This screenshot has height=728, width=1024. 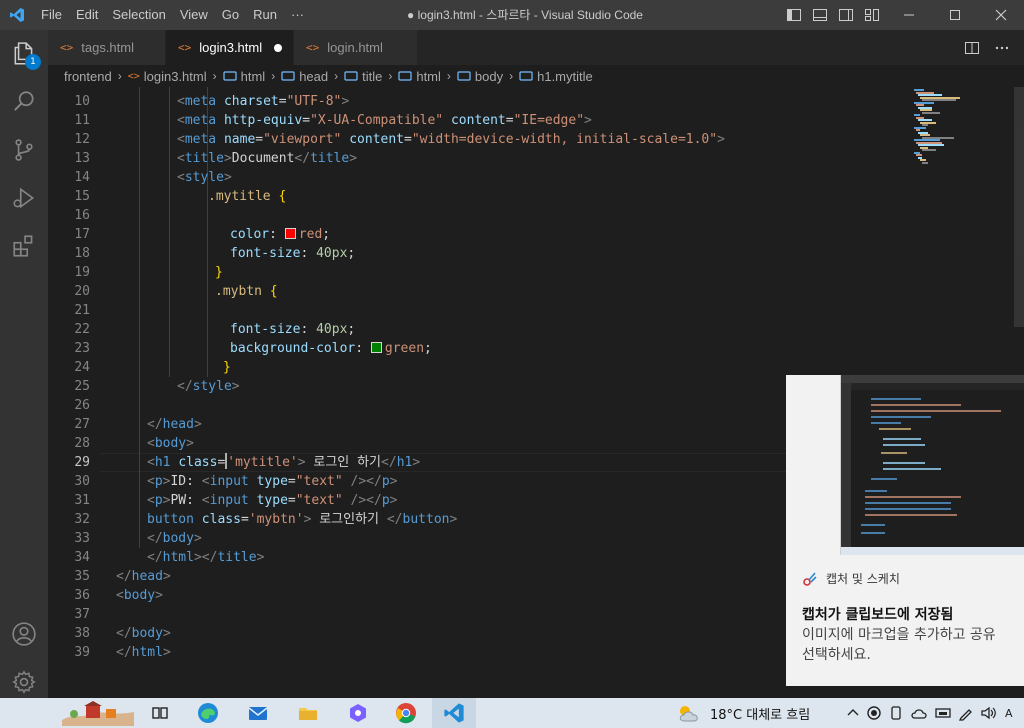 I want to click on extensions-button, so click(x=24, y=246).